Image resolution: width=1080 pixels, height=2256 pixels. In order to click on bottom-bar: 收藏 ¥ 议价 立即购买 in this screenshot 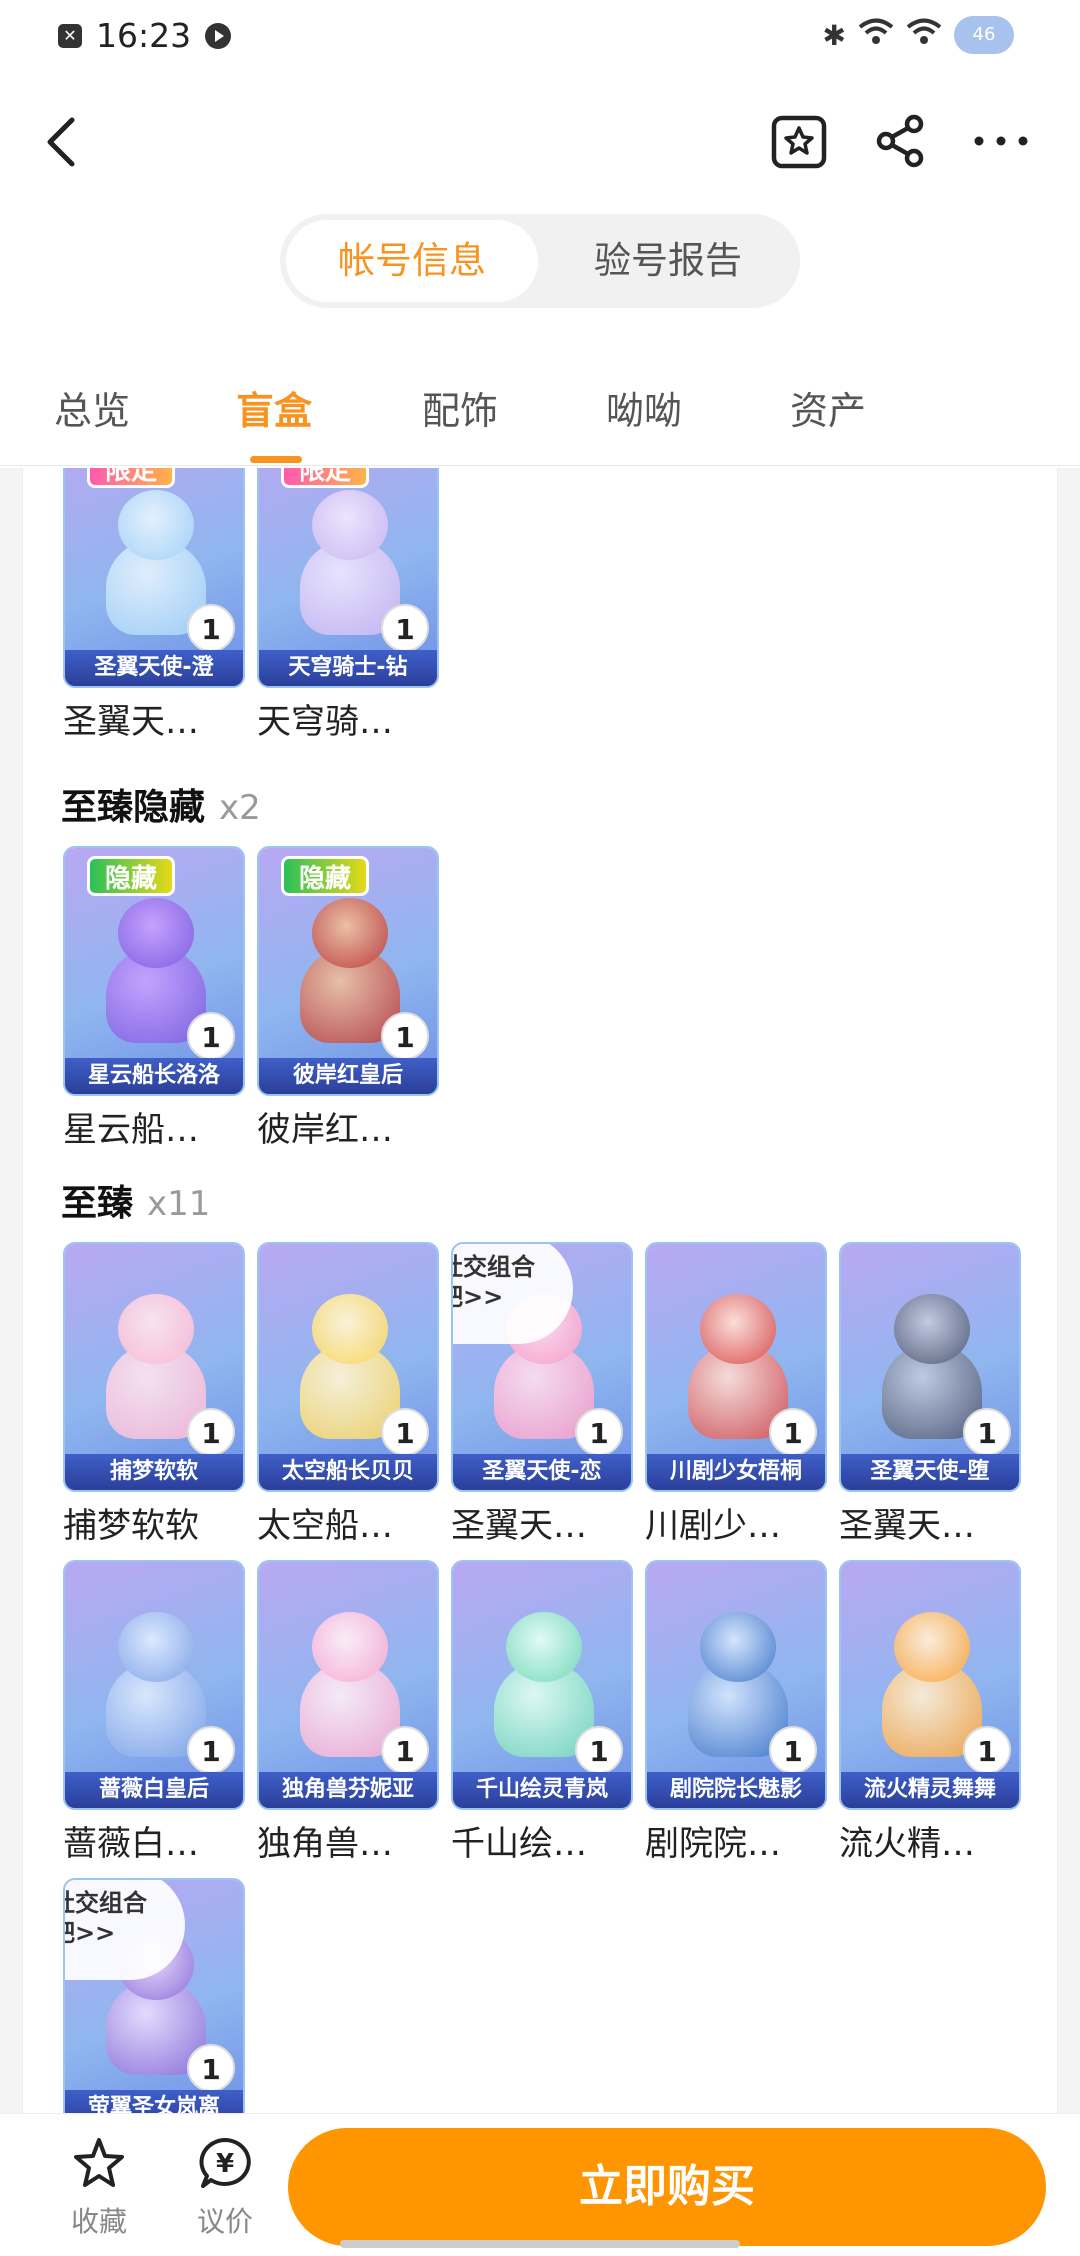, I will do `click(540, 2184)`.